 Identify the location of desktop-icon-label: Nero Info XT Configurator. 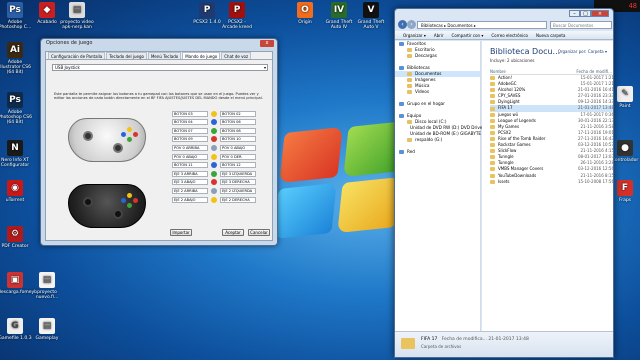
(15, 163).